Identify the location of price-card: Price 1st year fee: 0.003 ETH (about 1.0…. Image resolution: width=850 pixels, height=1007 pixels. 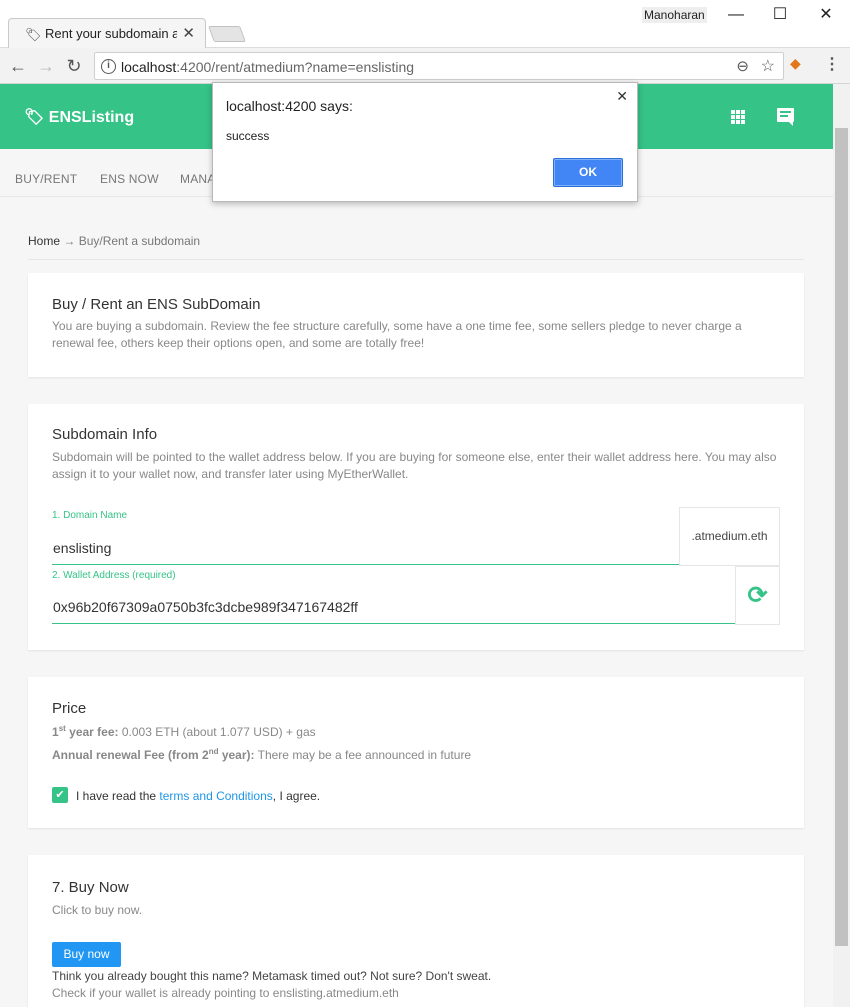
(416, 752).